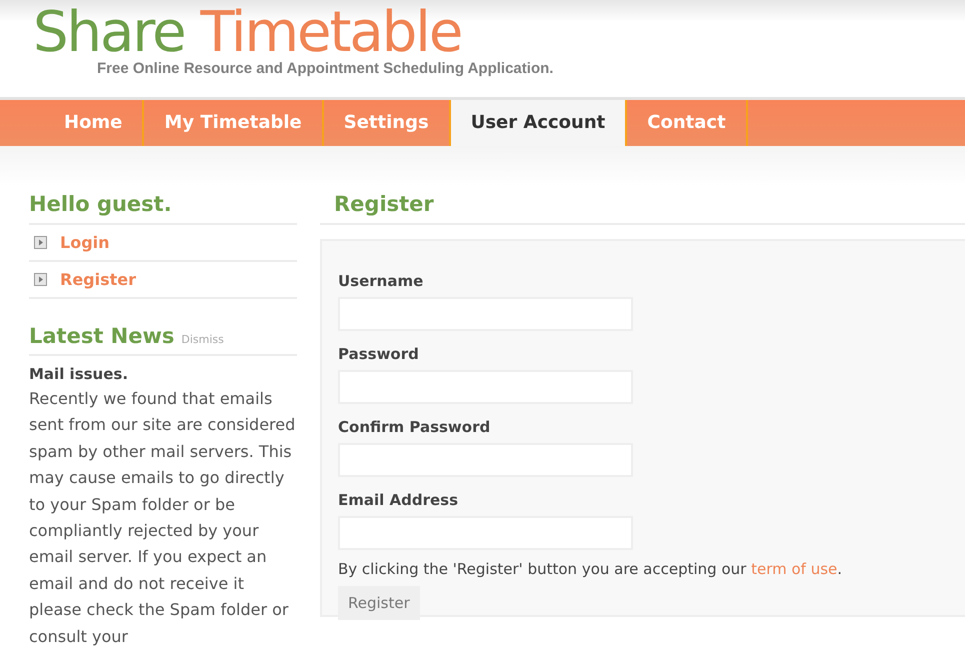  What do you see at coordinates (591, 569) in the screenshot?
I see `terms-notice: By clicking the 'Register' button you are accepting our term of use.` at bounding box center [591, 569].